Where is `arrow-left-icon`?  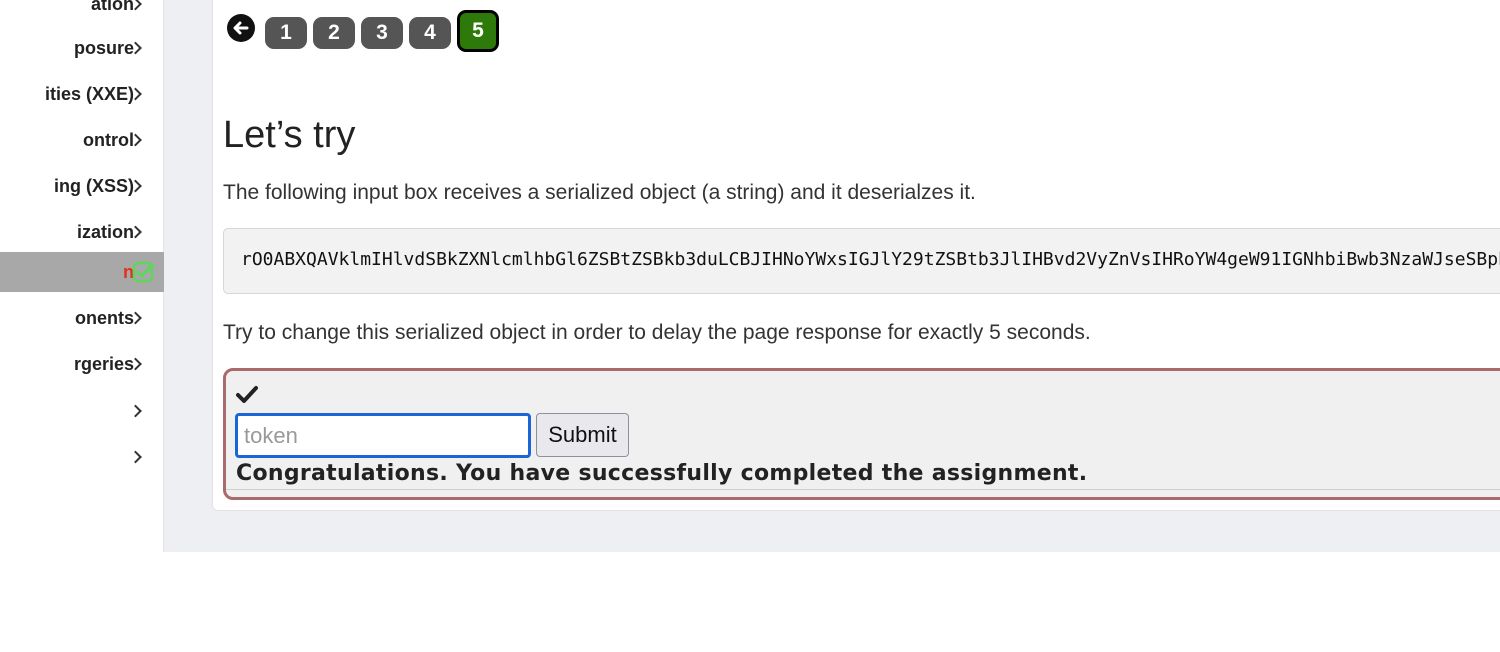
arrow-left-icon is located at coordinates (241, 28).